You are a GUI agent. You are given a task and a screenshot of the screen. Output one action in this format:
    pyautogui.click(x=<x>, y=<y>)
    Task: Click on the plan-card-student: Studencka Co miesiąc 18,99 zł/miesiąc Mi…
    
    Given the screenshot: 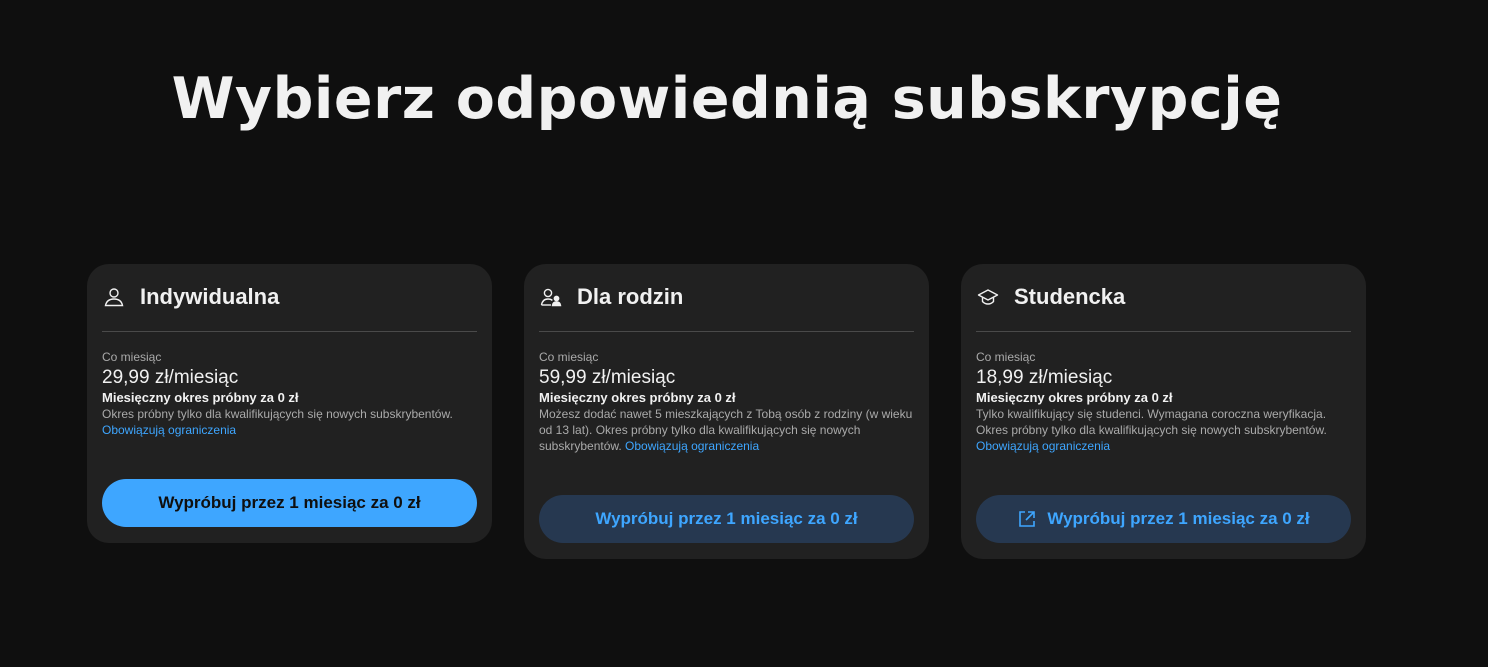 What is the action you would take?
    pyautogui.click(x=1163, y=411)
    